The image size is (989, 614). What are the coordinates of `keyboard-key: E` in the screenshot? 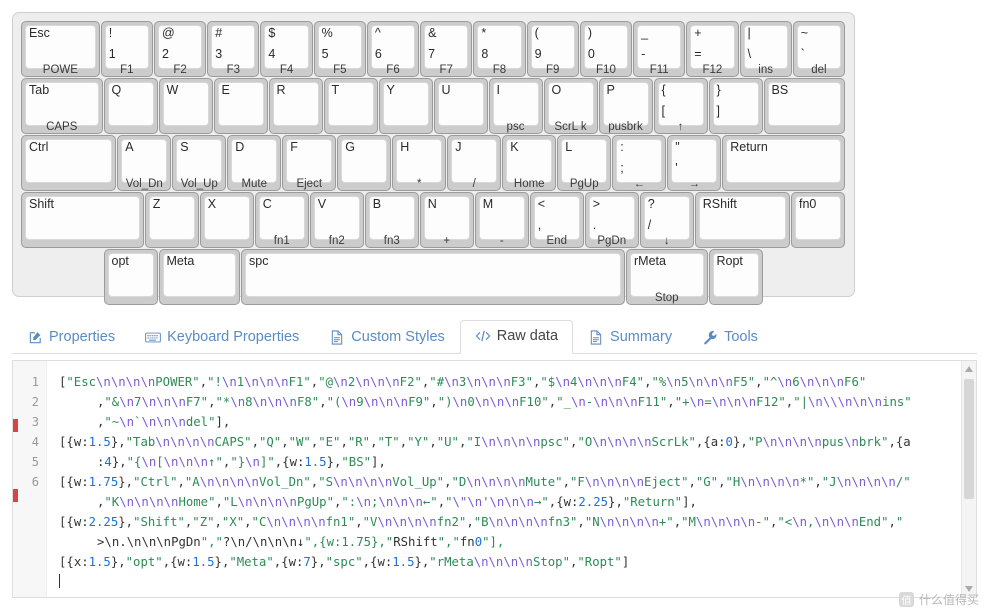 It's located at (240, 106).